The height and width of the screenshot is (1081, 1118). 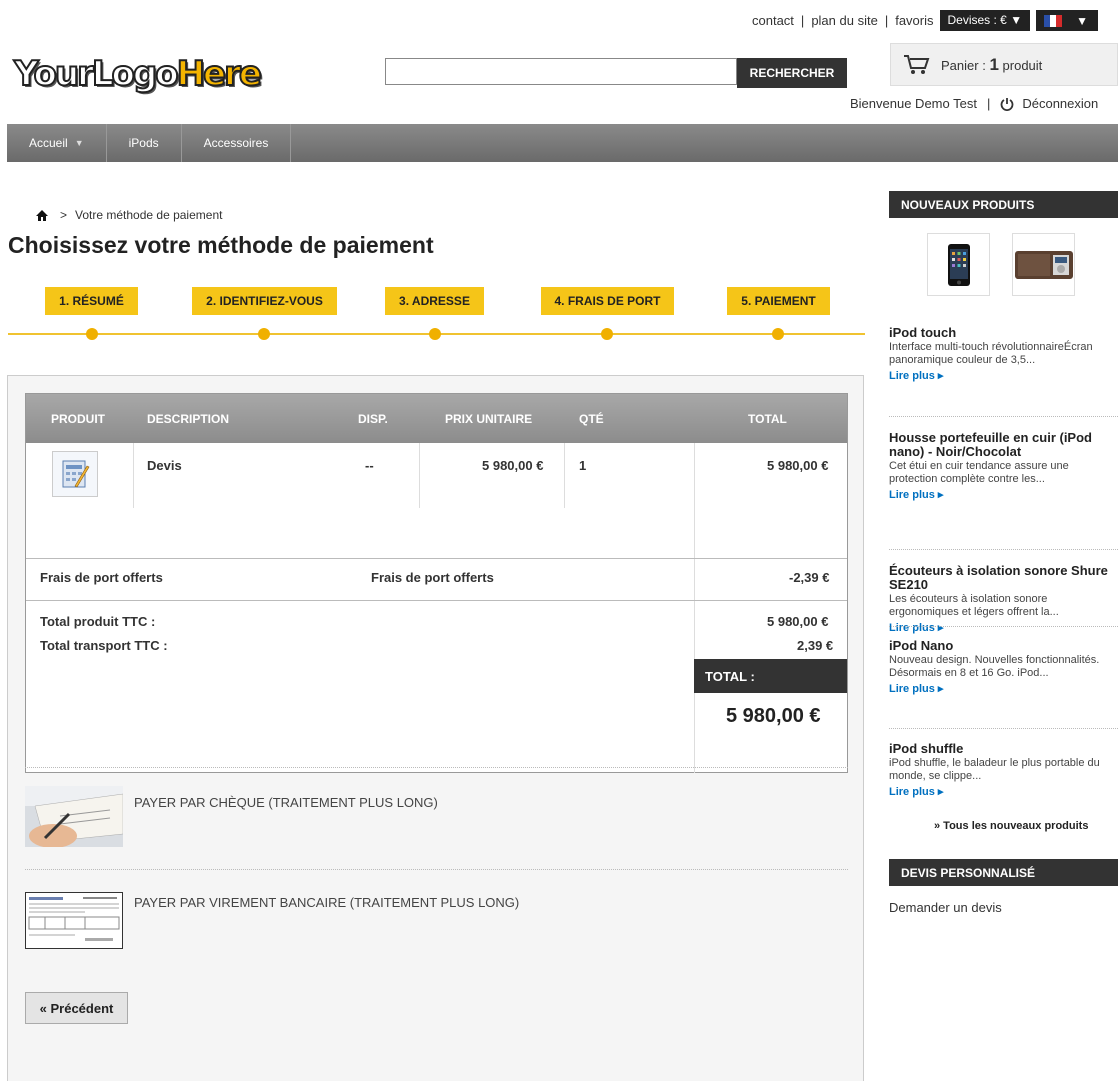 I want to click on row-divider, so click(x=436, y=558).